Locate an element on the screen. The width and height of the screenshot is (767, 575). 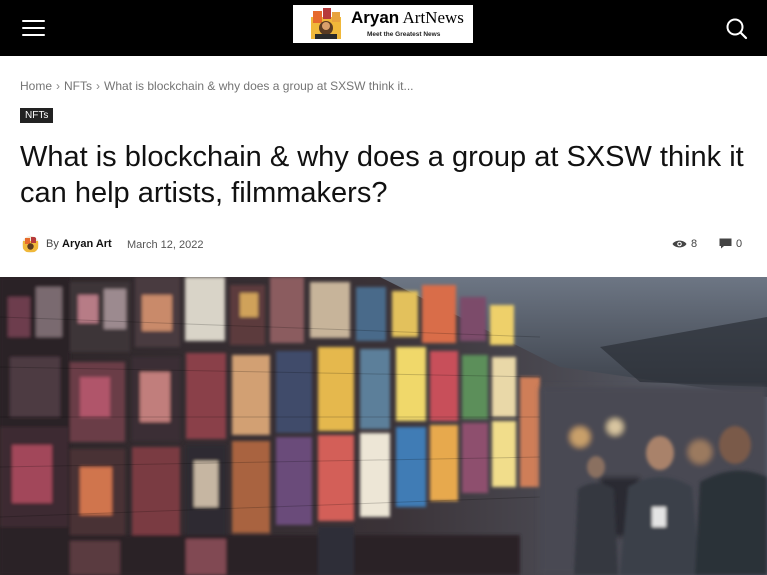
view-count: 8 is located at coordinates (694, 244).